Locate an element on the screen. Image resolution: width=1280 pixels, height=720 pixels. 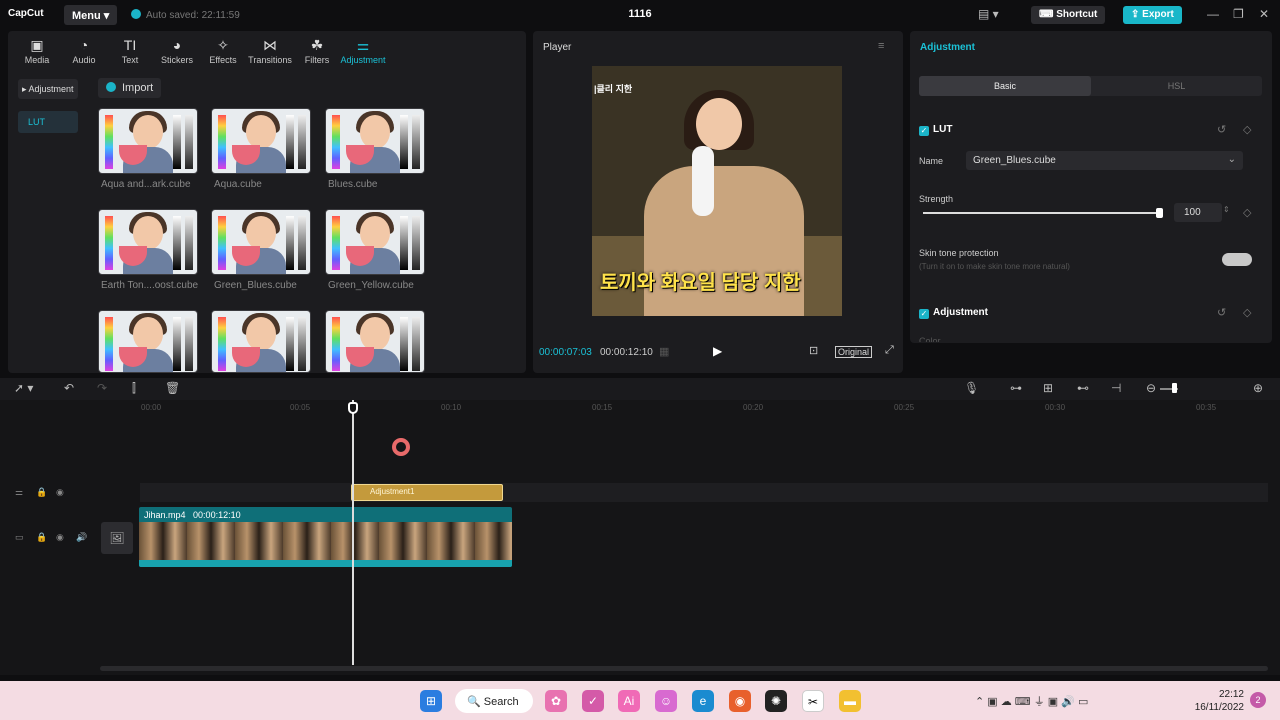
tab-basic: Basic is located at coordinates (1005, 86).